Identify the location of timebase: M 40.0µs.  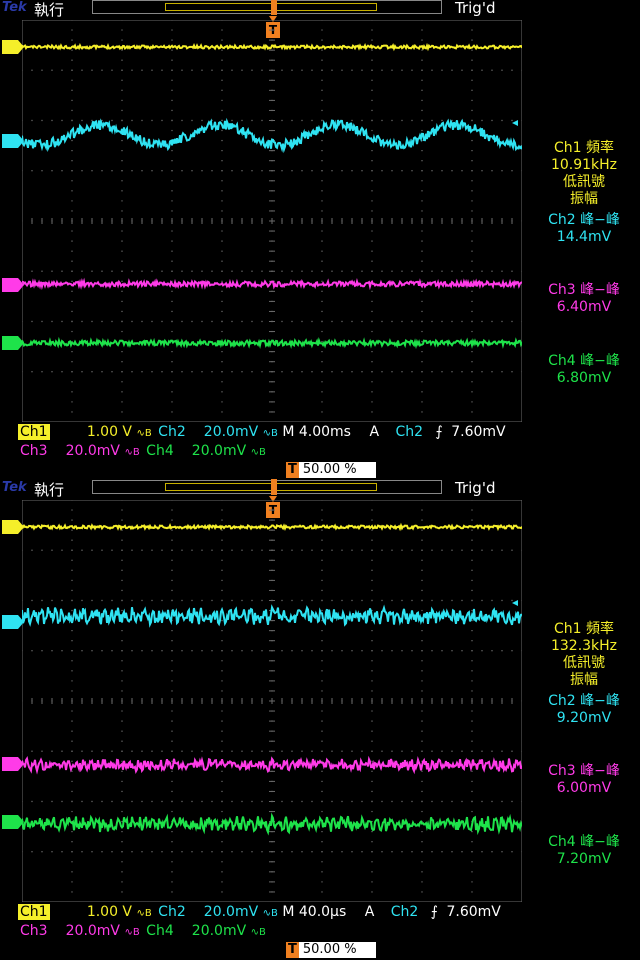
(314, 912).